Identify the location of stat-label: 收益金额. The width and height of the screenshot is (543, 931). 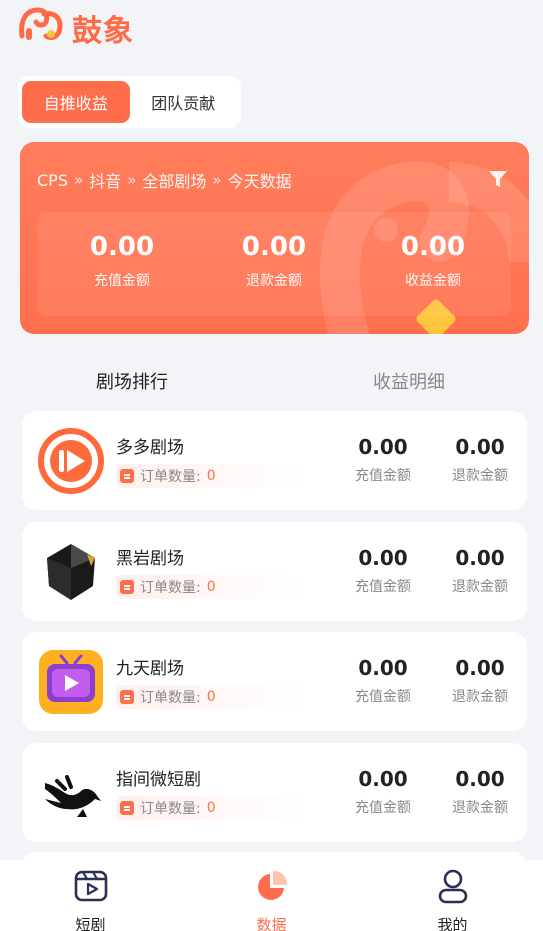
(433, 281).